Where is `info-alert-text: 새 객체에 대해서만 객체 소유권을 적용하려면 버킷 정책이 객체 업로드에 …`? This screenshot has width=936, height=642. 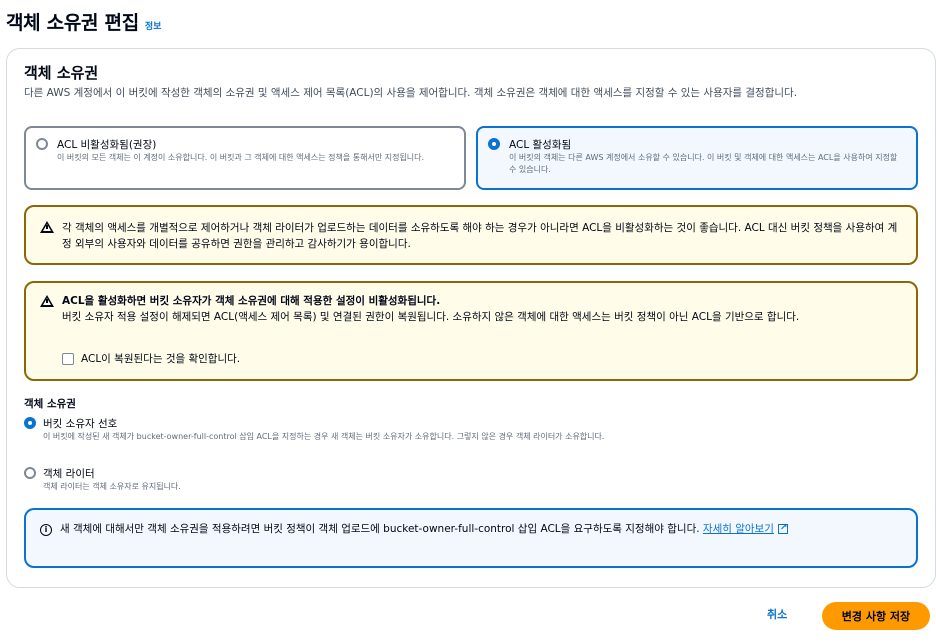 info-alert-text: 새 객체에 대해서만 객체 소유권을 적용하려면 버킷 정책이 객체 업로드에 … is located at coordinates (381, 529).